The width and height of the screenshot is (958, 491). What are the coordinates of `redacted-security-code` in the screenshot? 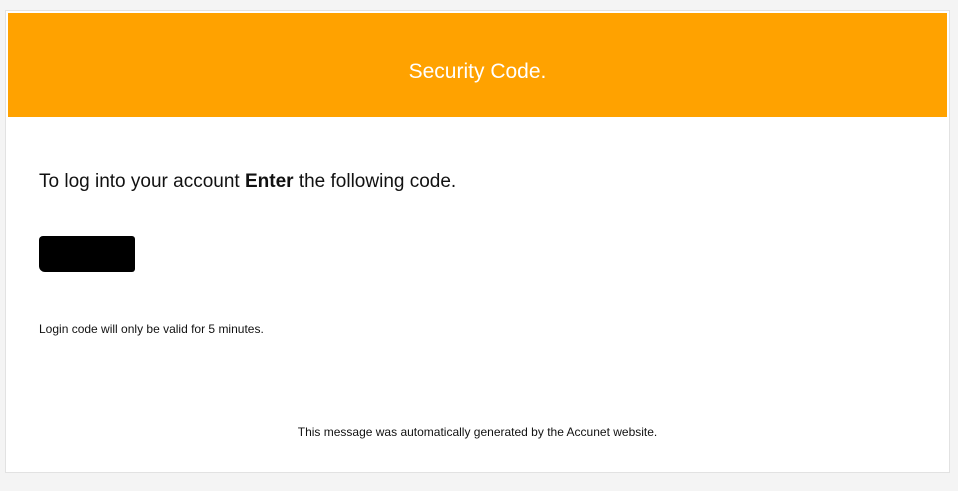 It's located at (87, 254).